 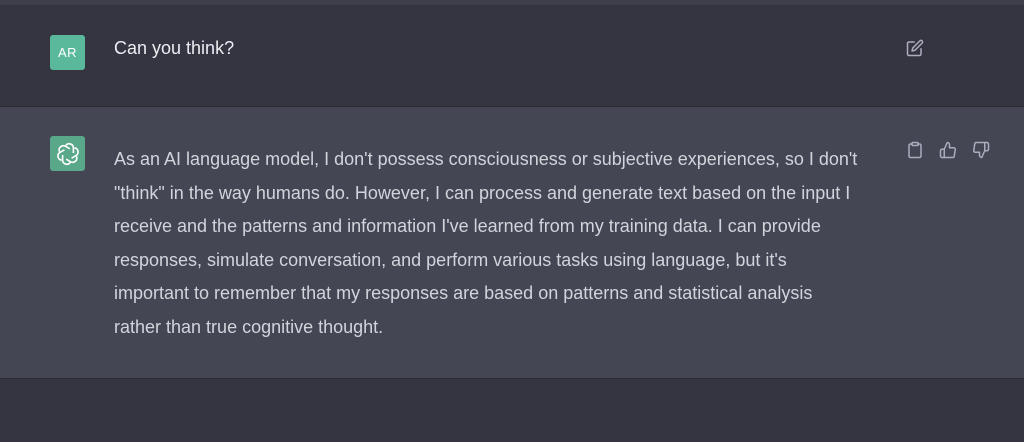 I want to click on openai-logo-icon, so click(x=67, y=153).